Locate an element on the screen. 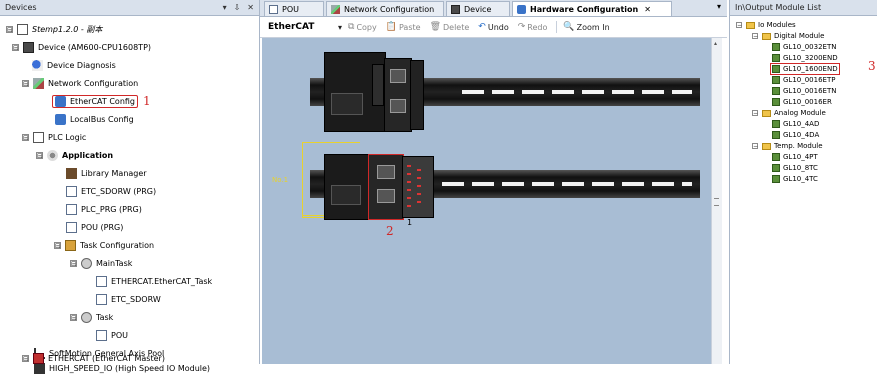  tree-item-label: Library Manager is located at coordinates (114, 173).